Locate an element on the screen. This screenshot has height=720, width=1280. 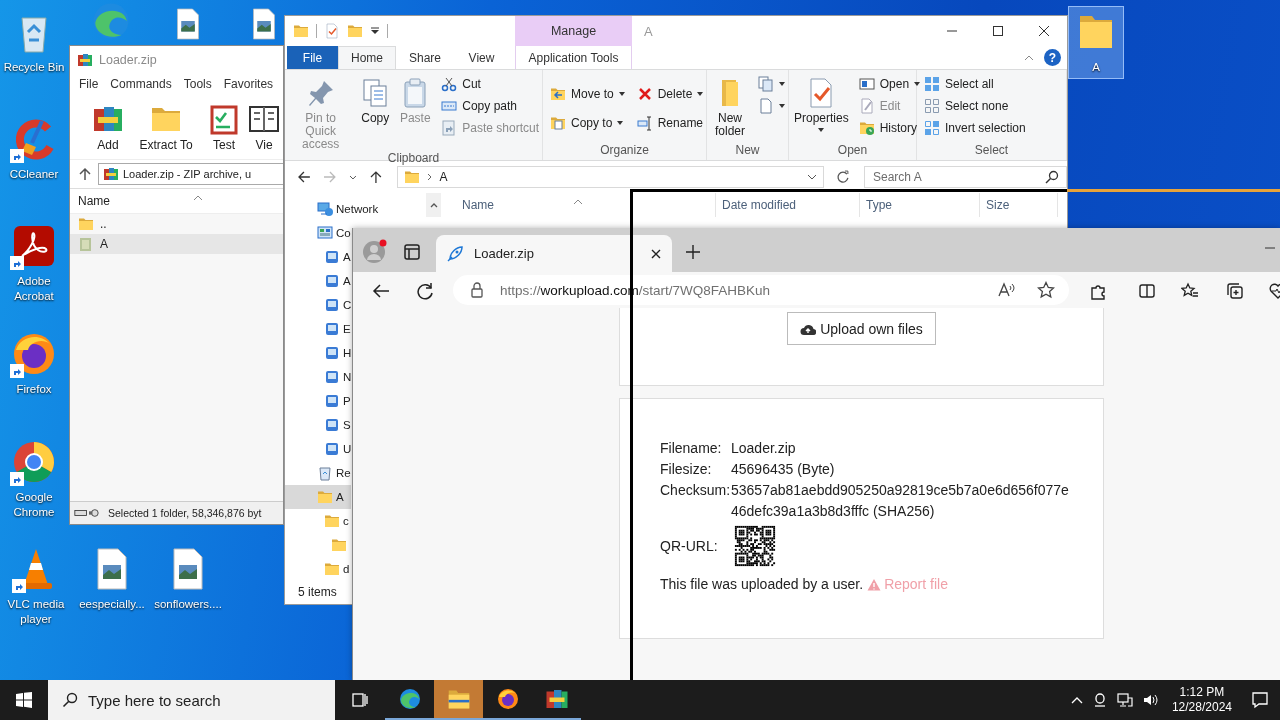
ribbon-button: Rename is located at coordinates (670, 122).